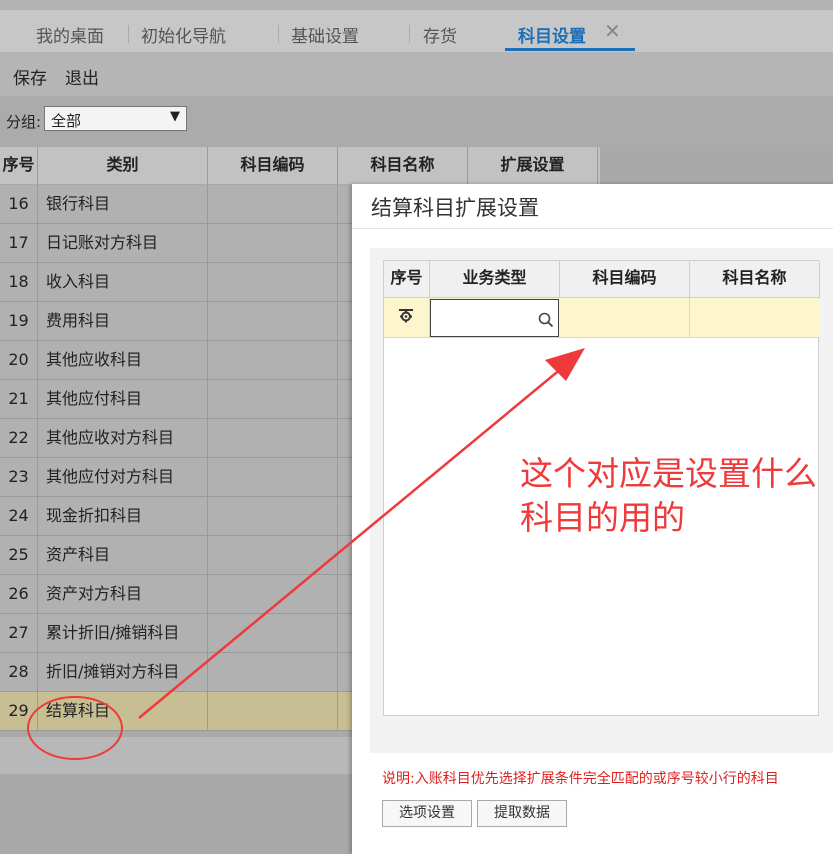  Describe the element at coordinates (19, 321) in the screenshot. I see `row-idx: 19` at that location.